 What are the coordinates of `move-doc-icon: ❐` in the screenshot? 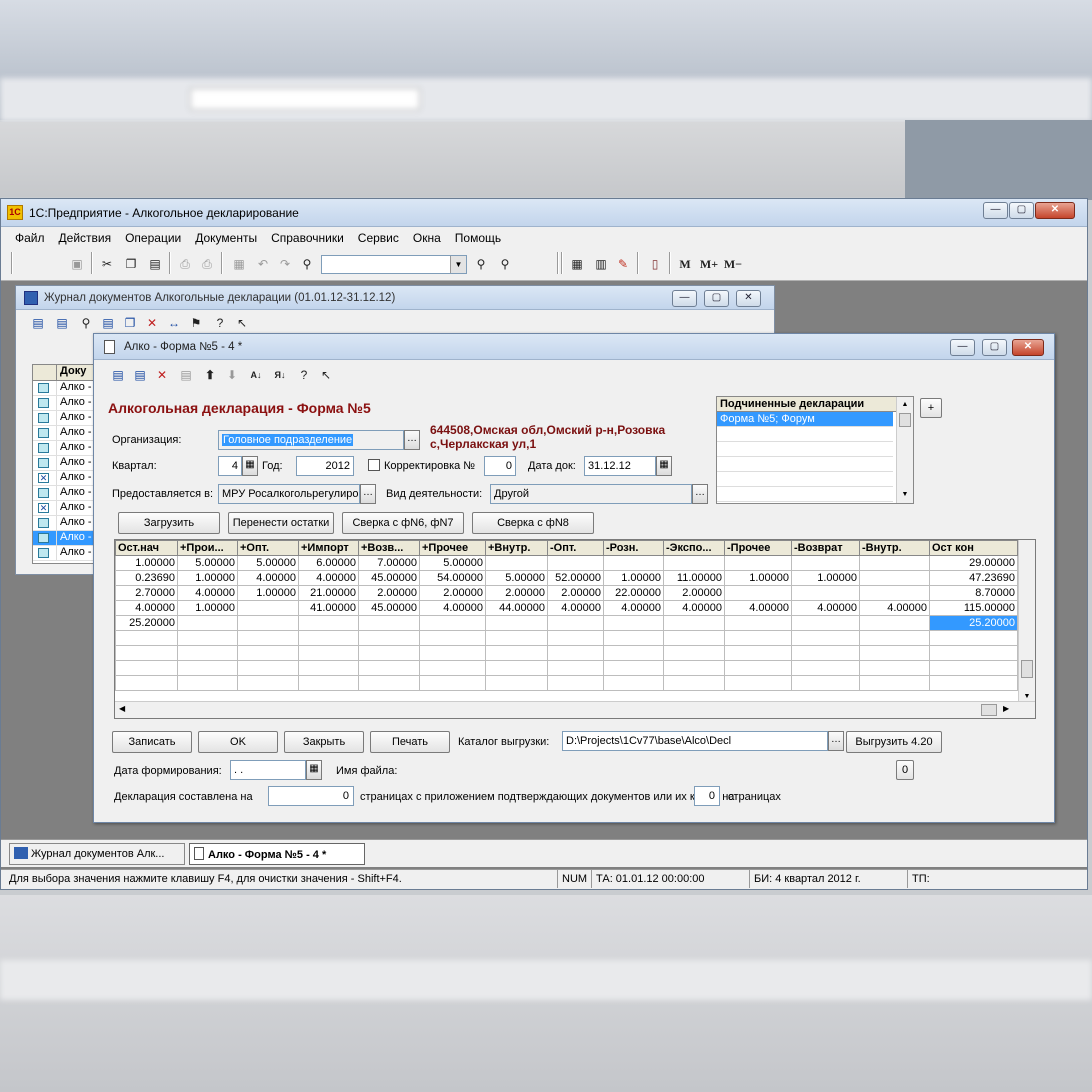 It's located at (130, 323).